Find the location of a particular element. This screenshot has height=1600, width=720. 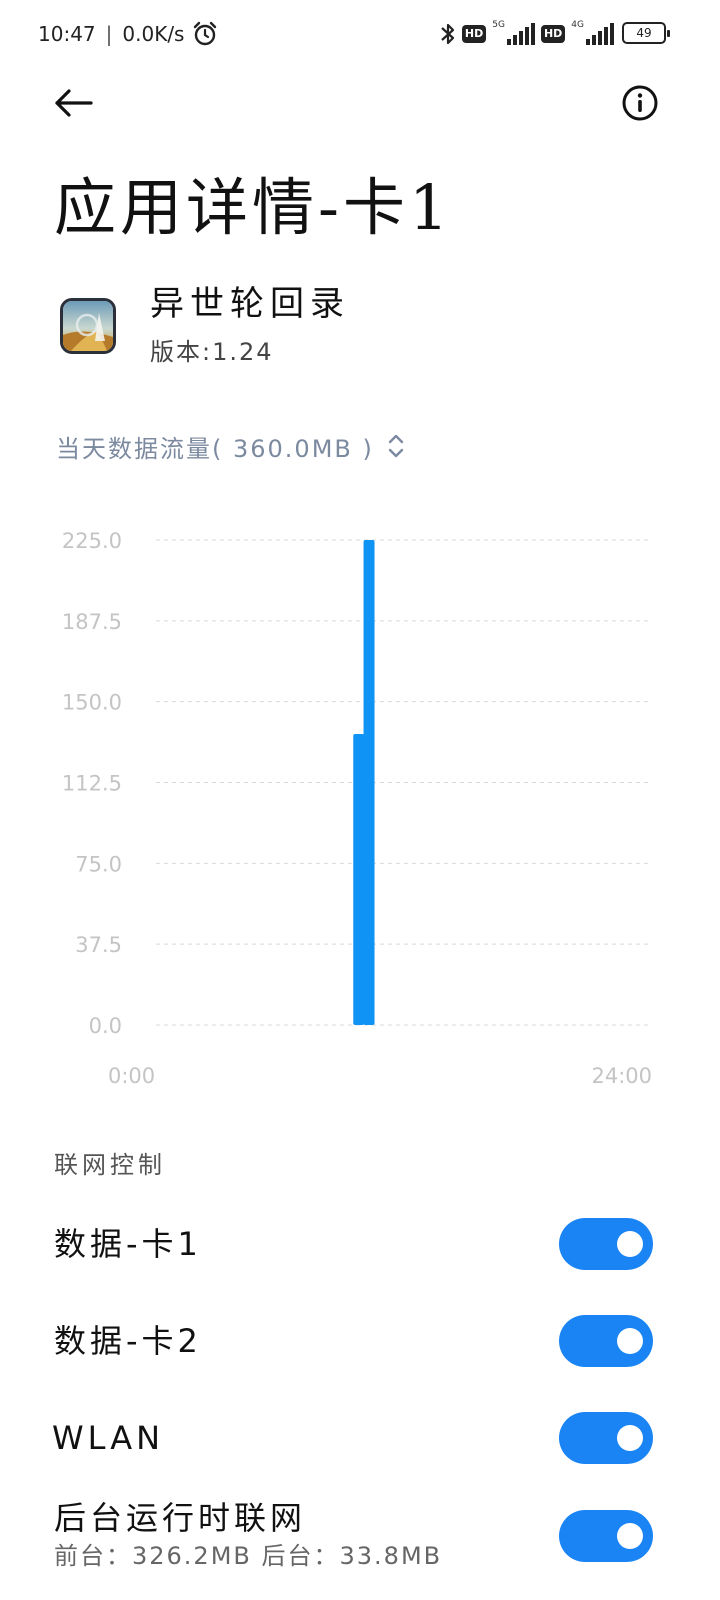

status-bar: 10:47 | 0.0K/s HD 5G HD 4G 49 is located at coordinates (360, 34).